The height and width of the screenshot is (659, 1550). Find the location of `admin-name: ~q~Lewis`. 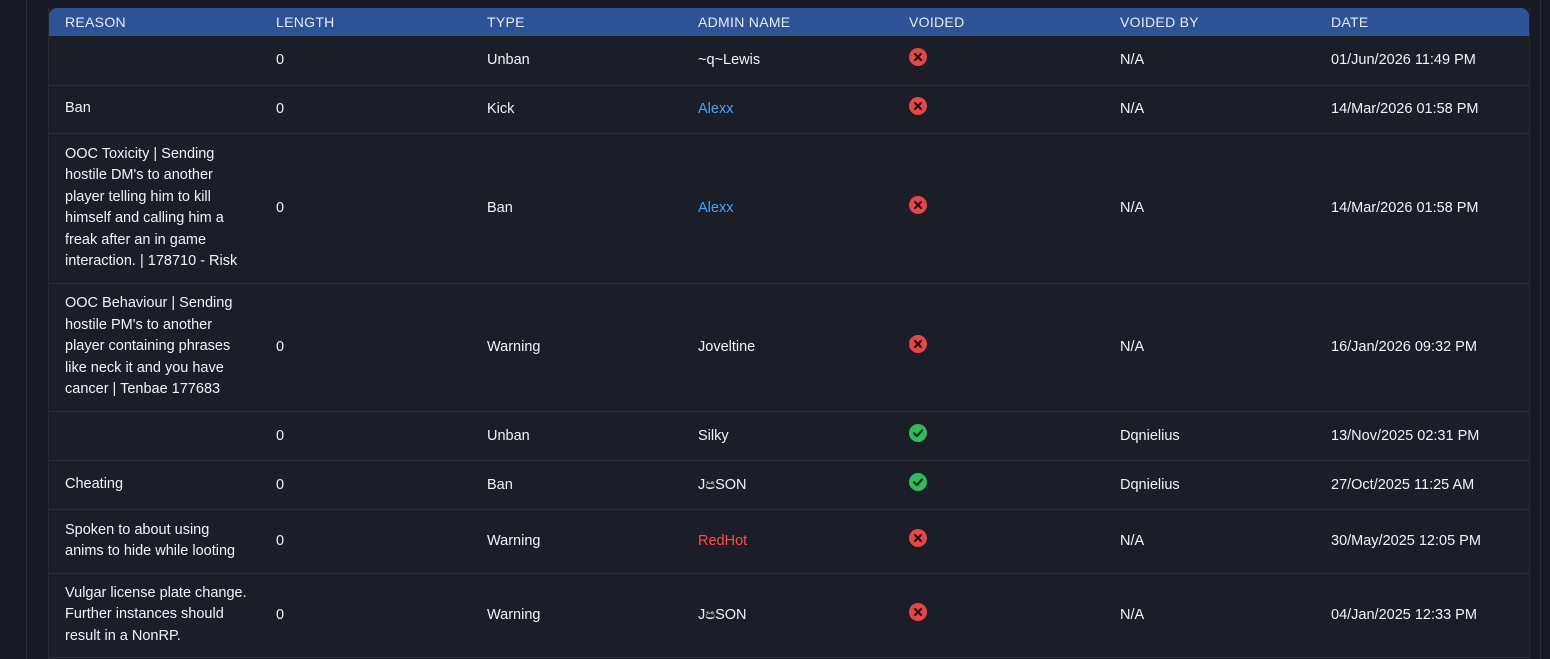

admin-name: ~q~Lewis is located at coordinates (729, 60).